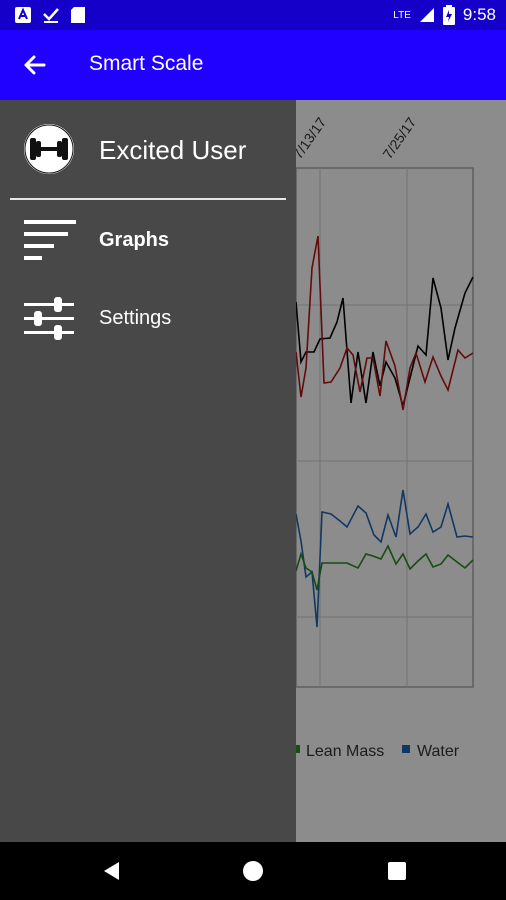 This screenshot has height=900, width=506. Describe the element at coordinates (23, 15) in the screenshot. I see `notification-a-icon` at that location.